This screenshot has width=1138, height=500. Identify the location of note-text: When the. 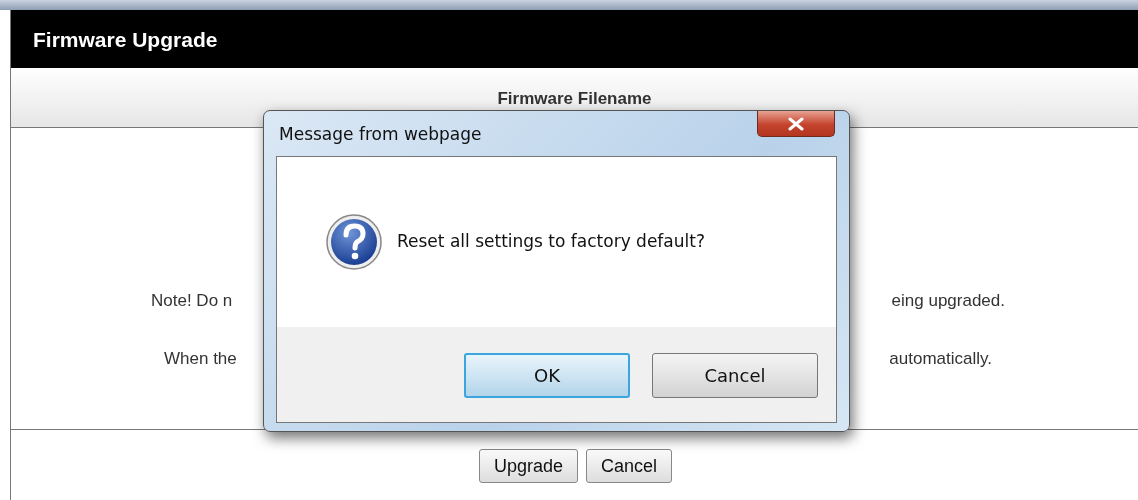
(200, 359).